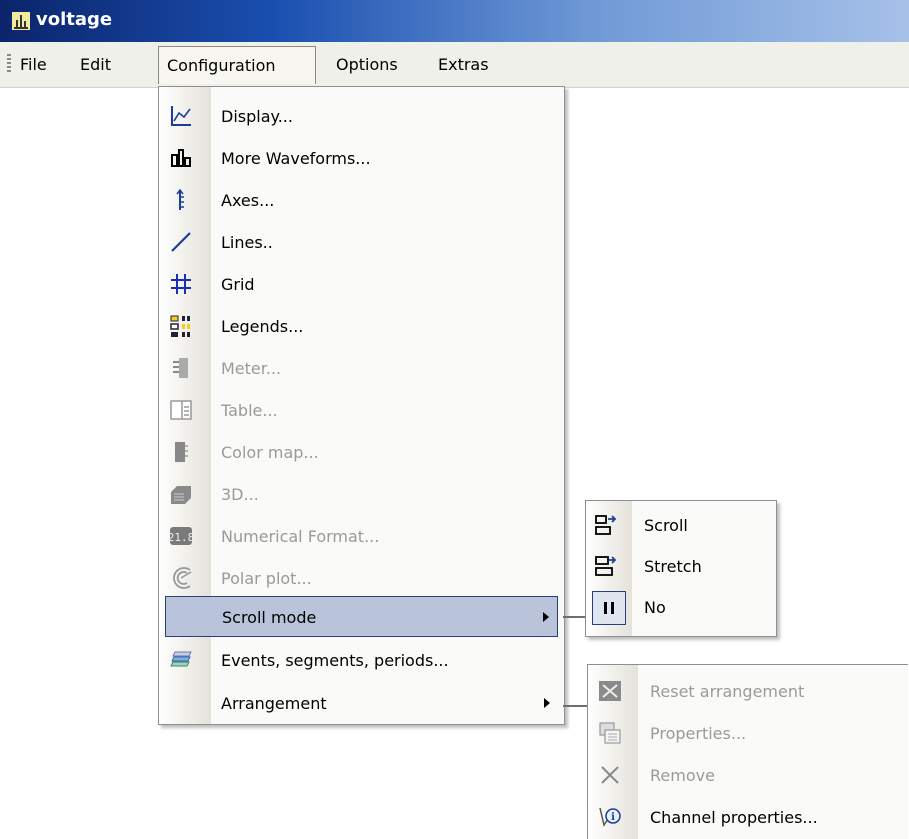 The height and width of the screenshot is (839, 909). What do you see at coordinates (182, 578) in the screenshot?
I see `polar-plot-icon` at bounding box center [182, 578].